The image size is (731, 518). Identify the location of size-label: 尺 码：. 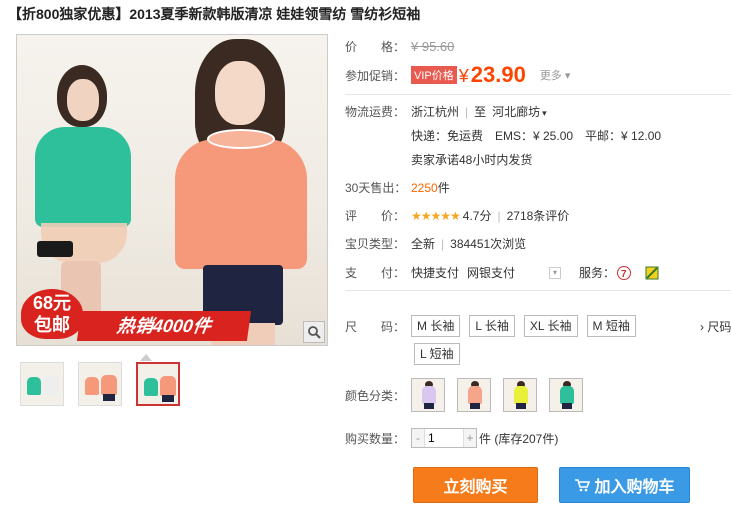
(375, 326).